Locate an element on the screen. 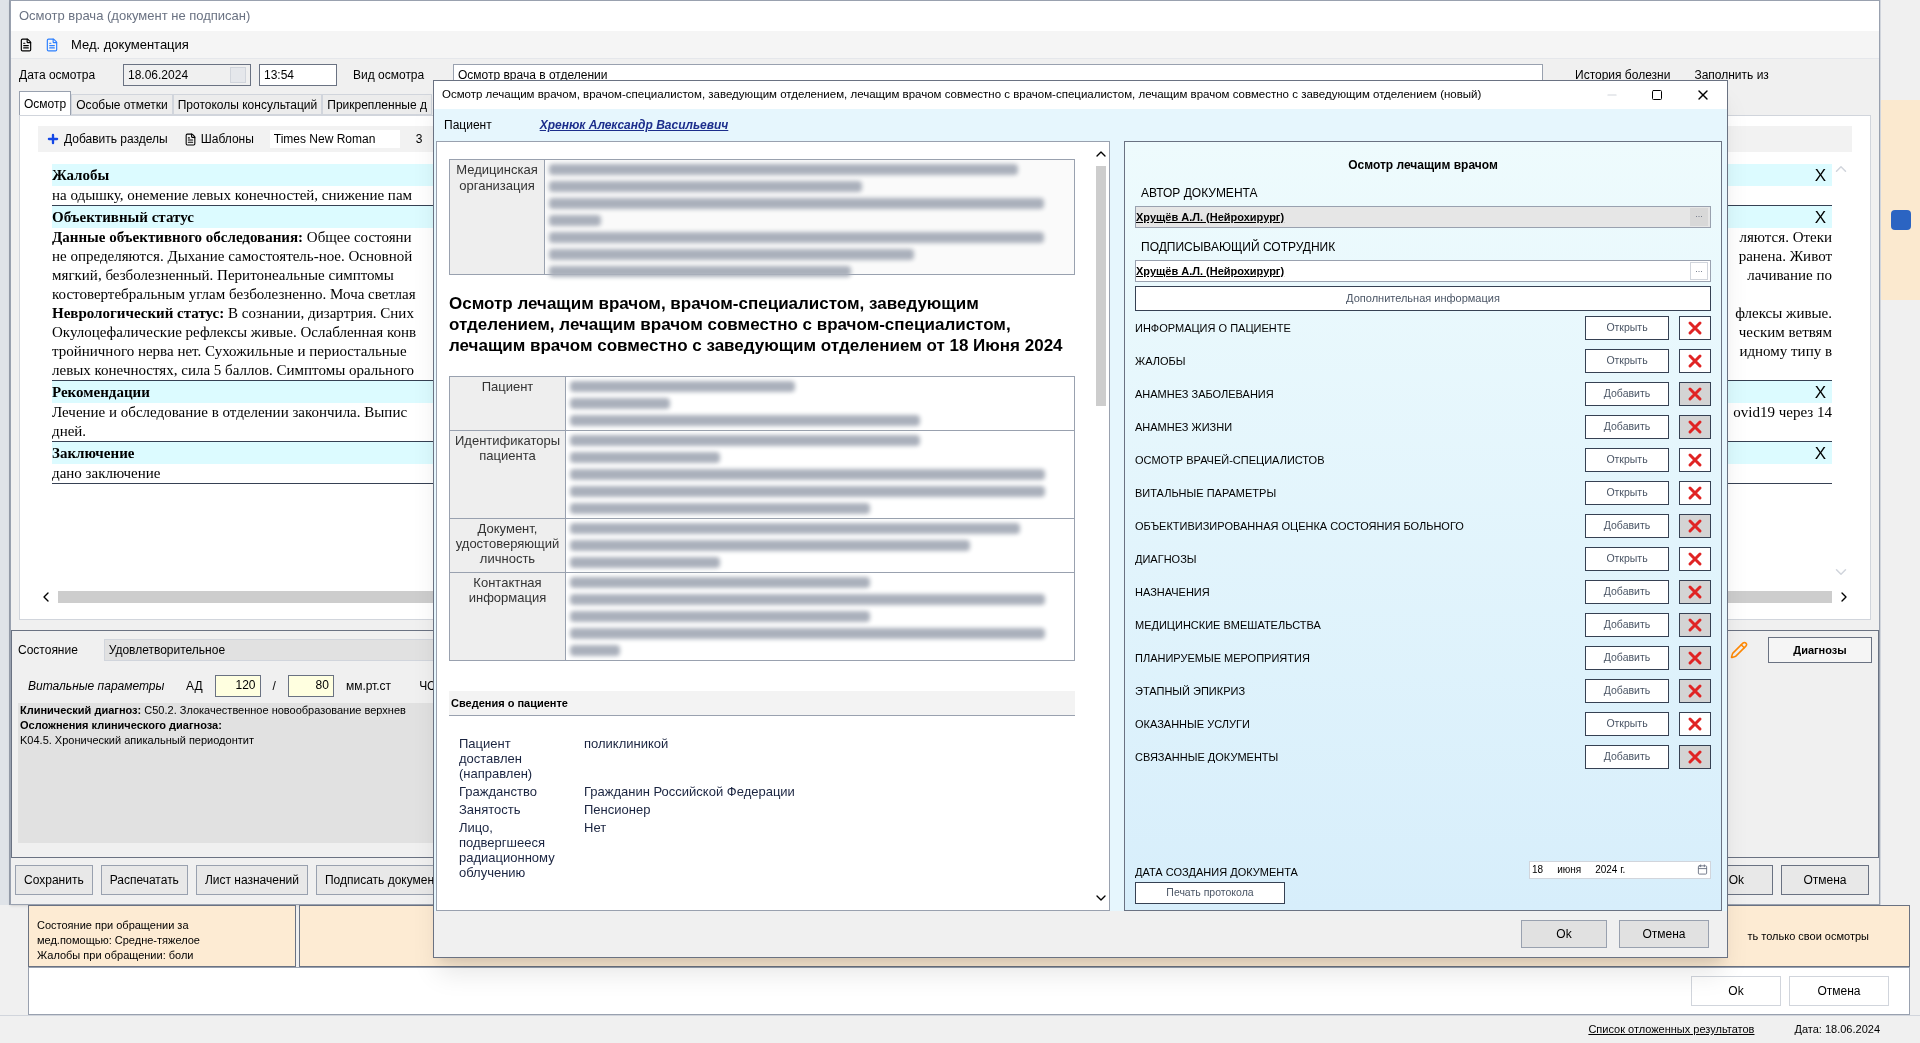 The height and width of the screenshot is (1043, 1920). paragraph-text: ранена. Живот is located at coordinates (1785, 256).